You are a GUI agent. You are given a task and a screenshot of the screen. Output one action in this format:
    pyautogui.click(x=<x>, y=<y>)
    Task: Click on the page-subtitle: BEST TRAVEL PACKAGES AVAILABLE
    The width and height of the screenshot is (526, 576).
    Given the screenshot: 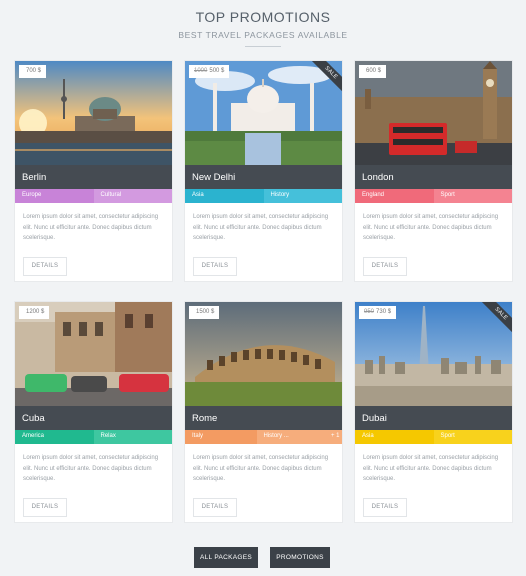 What is the action you would take?
    pyautogui.click(x=263, y=35)
    